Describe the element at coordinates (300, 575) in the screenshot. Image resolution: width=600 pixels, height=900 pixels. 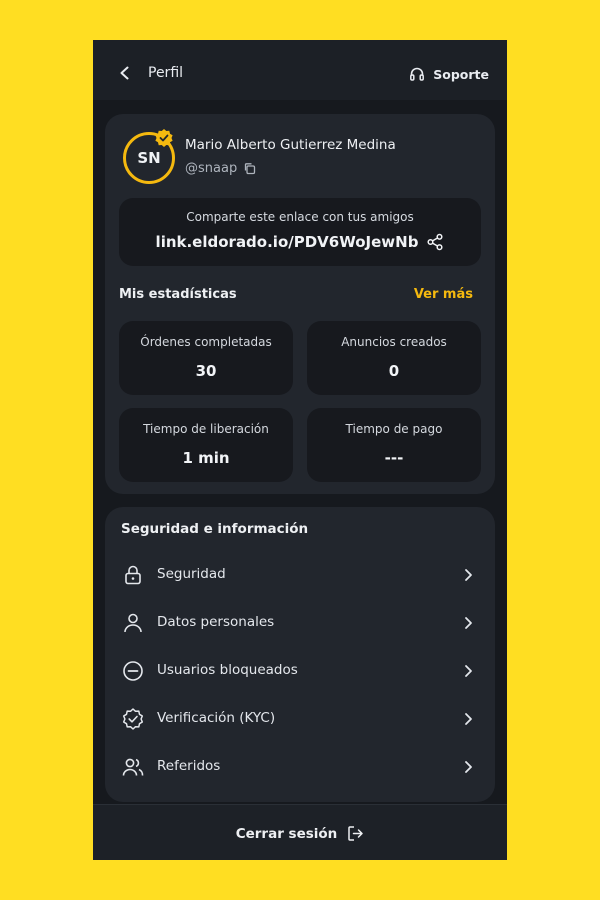
I see `menu-item-security: Seguridad` at that location.